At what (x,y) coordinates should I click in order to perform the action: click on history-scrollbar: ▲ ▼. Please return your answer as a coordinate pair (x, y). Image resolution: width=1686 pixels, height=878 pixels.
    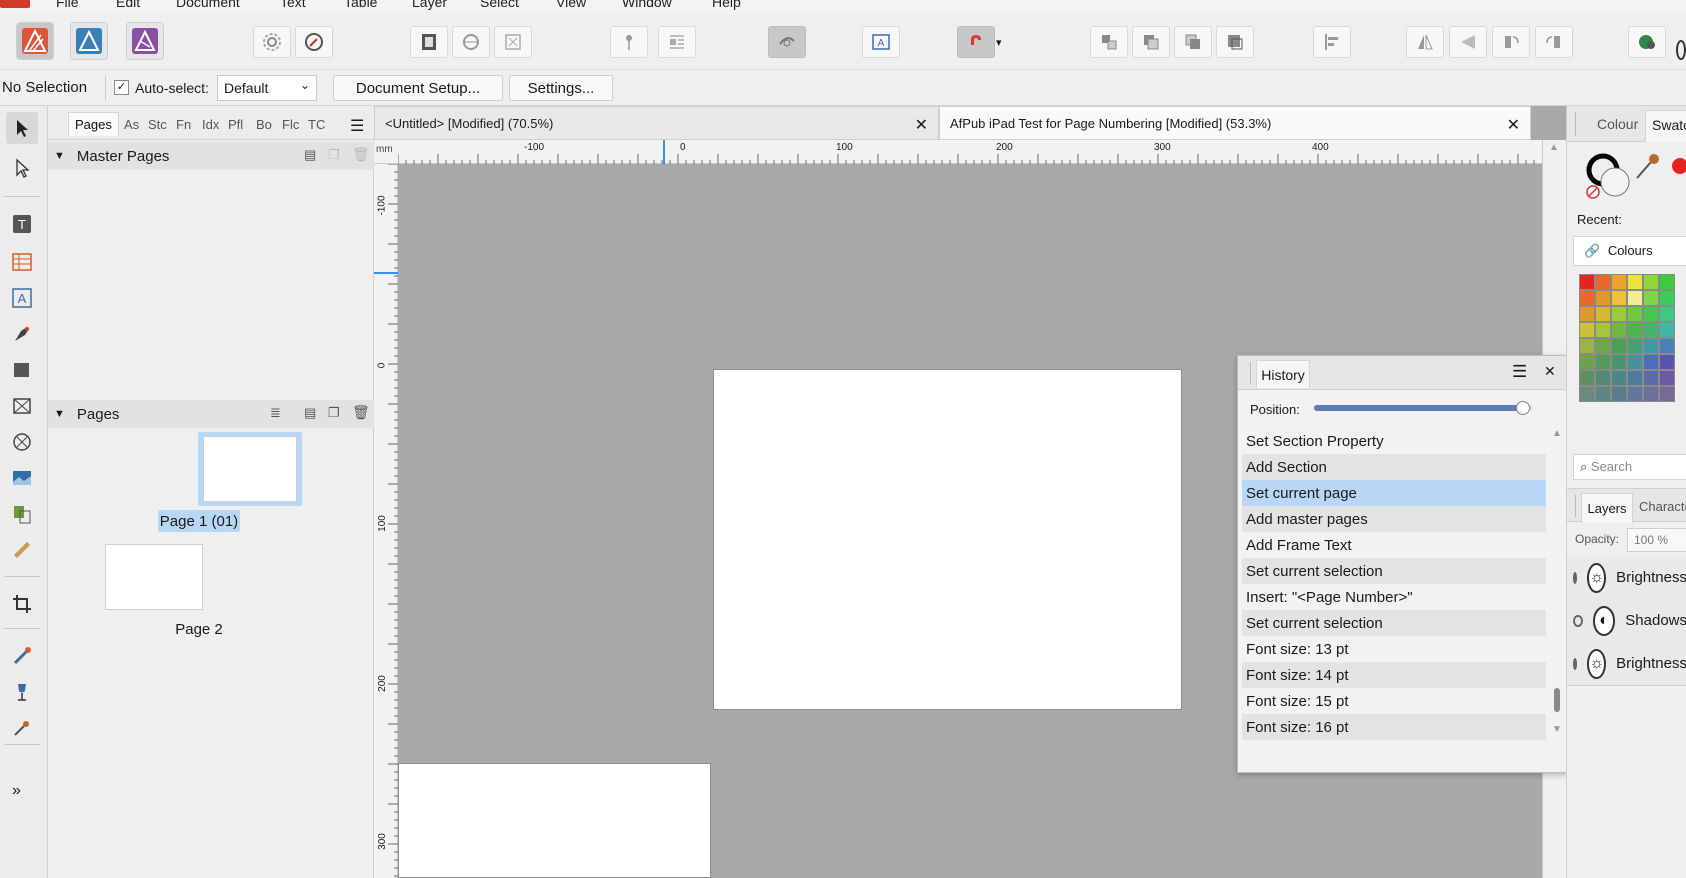
    Looking at the image, I should click on (1557, 583).